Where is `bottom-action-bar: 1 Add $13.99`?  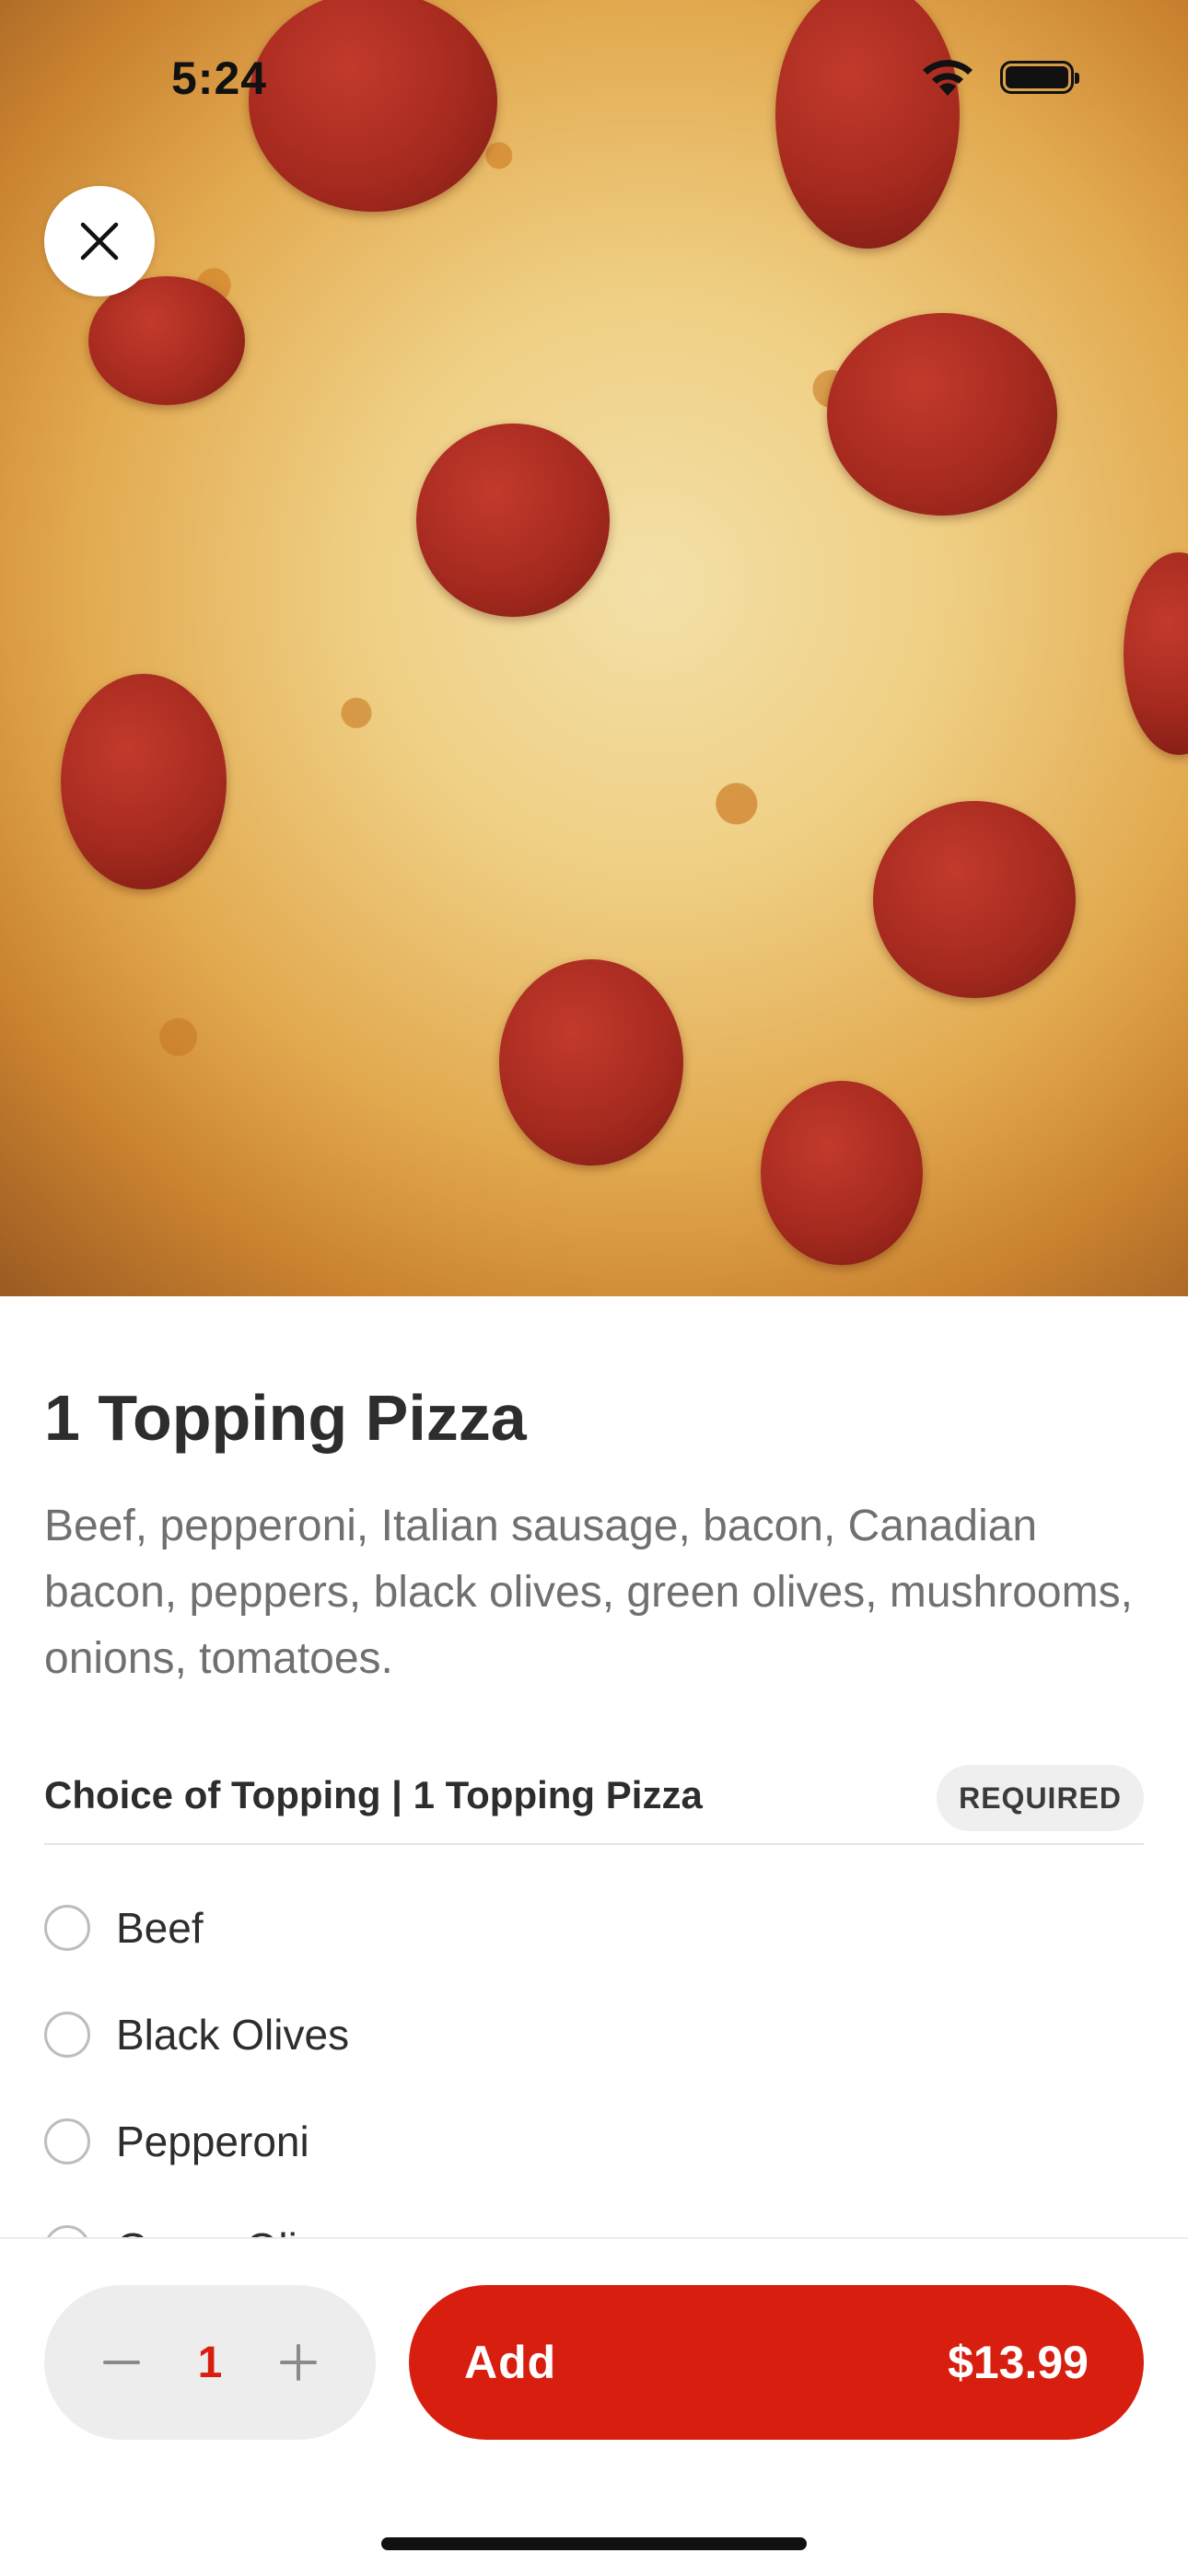 bottom-action-bar: 1 Add $13.99 is located at coordinates (594, 2406).